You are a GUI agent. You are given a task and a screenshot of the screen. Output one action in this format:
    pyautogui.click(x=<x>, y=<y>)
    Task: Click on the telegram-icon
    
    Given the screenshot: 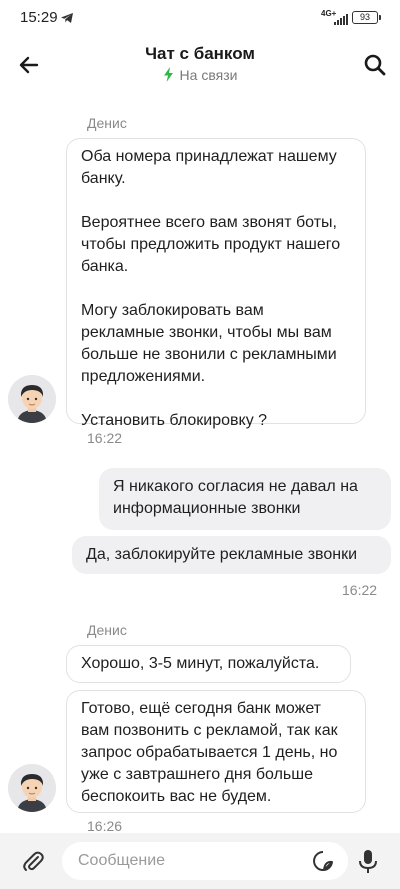 What is the action you would take?
    pyautogui.click(x=67, y=20)
    